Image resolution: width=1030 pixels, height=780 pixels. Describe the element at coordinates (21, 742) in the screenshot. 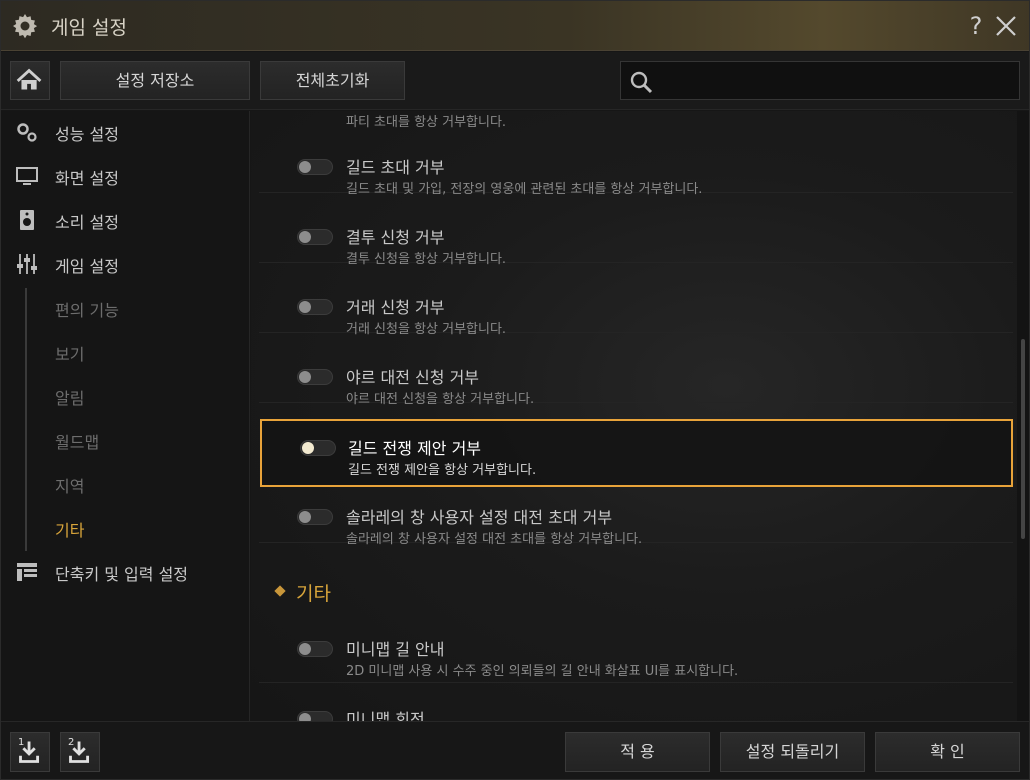

I see `slot-number: 1` at that location.